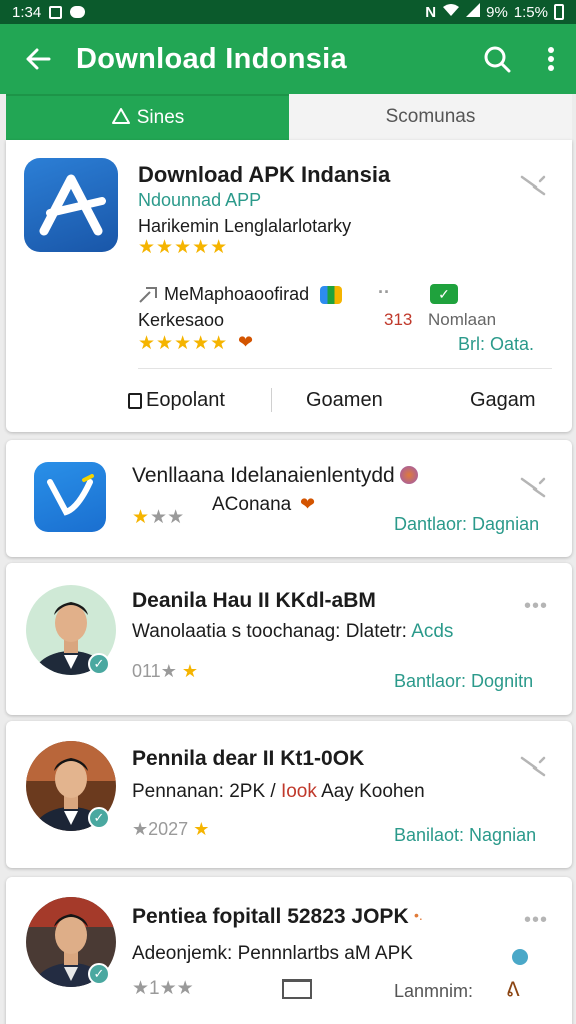  What do you see at coordinates (254, 600) in the screenshot?
I see `item-title: Deanila Hau II KKdl-aBM` at bounding box center [254, 600].